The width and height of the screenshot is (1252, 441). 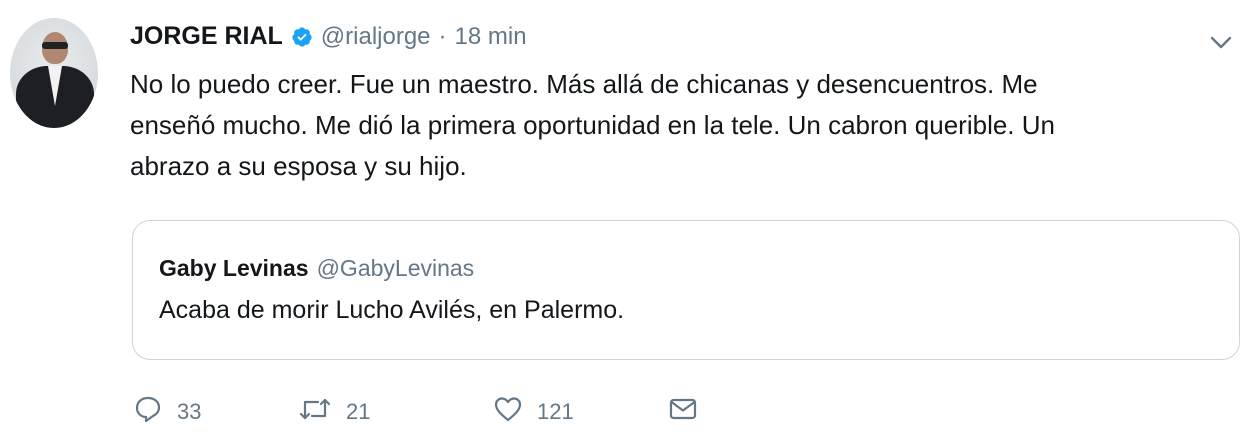 I want to click on tweet-timestamp: 18 min, so click(x=491, y=37).